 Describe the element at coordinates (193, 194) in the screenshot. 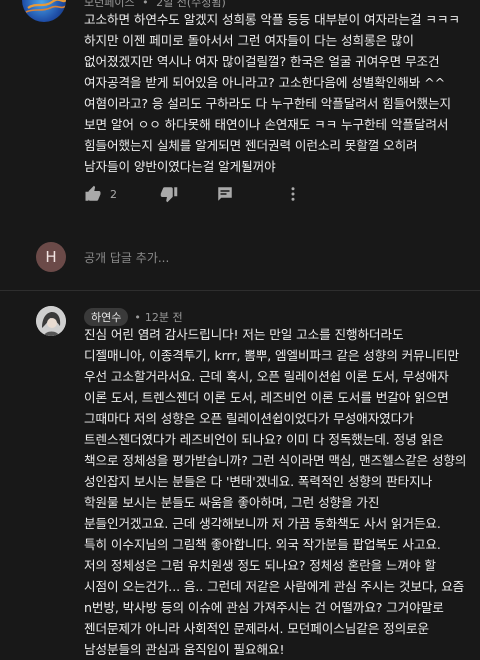

I see `comment-actions: 2` at that location.